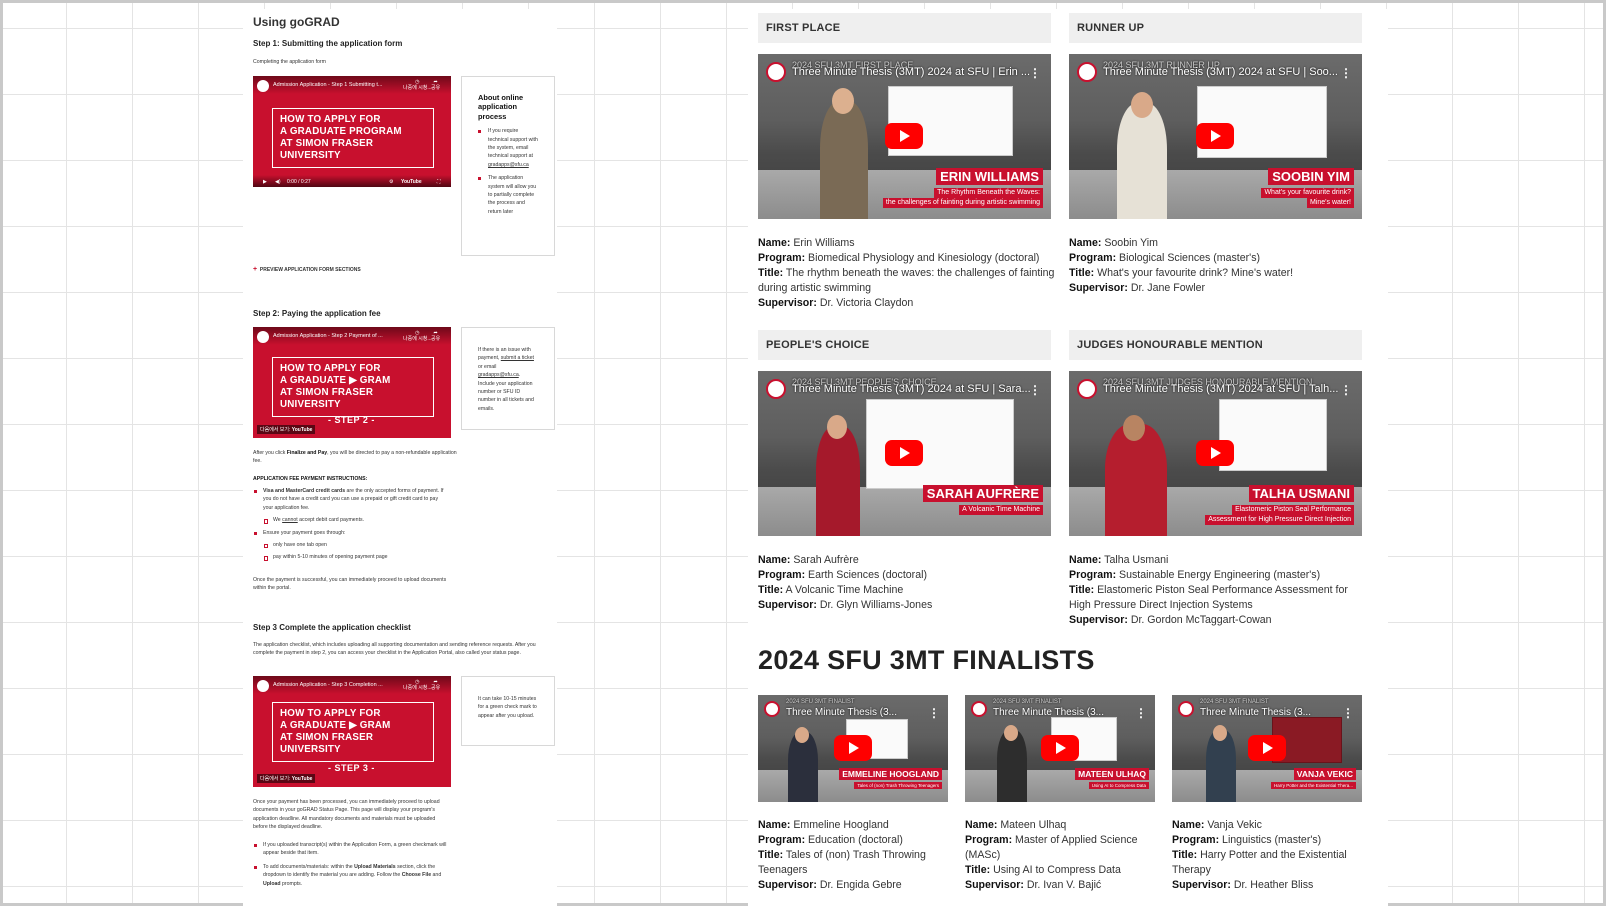  I want to click on list-item: Ensure your payment goes through:, so click(351, 533).